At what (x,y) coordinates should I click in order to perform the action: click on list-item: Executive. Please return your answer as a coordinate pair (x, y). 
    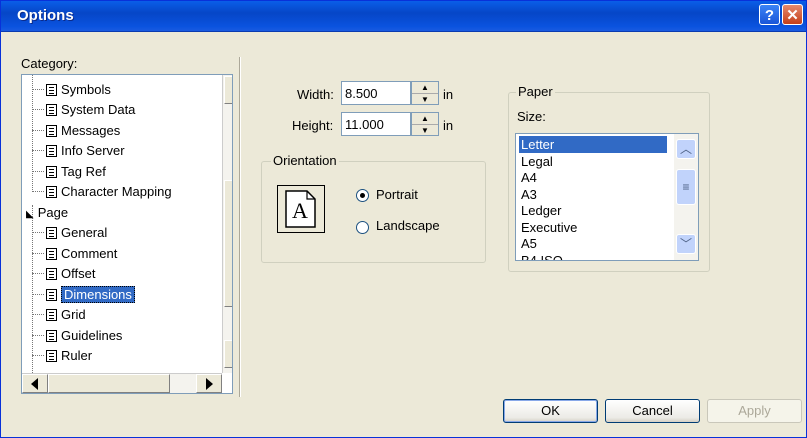
    Looking at the image, I should click on (549, 227).